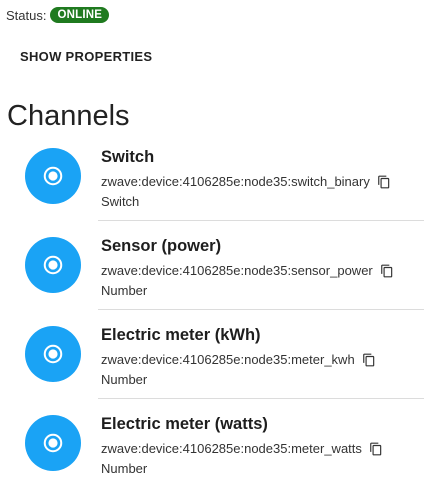 The height and width of the screenshot is (500, 424). Describe the element at coordinates (68, 116) in the screenshot. I see `channels-heading: Channels` at that location.